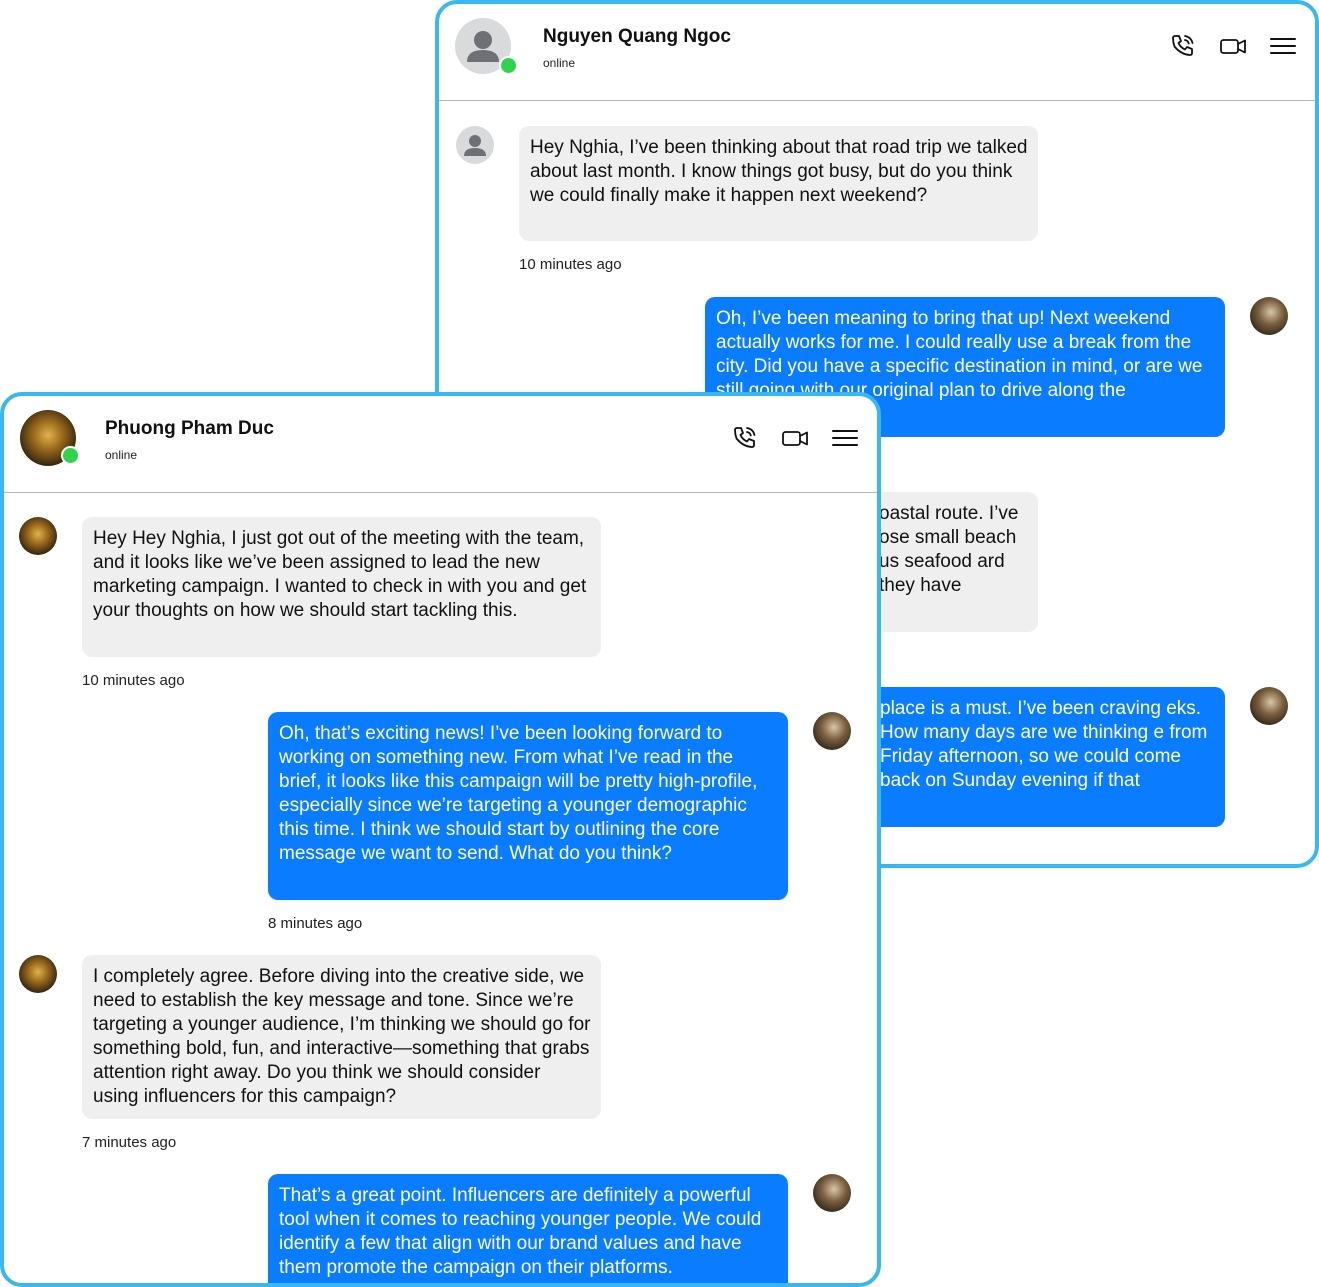  What do you see at coordinates (637, 36) in the screenshot?
I see `contact-name: Nguyen Quang Ngoc` at bounding box center [637, 36].